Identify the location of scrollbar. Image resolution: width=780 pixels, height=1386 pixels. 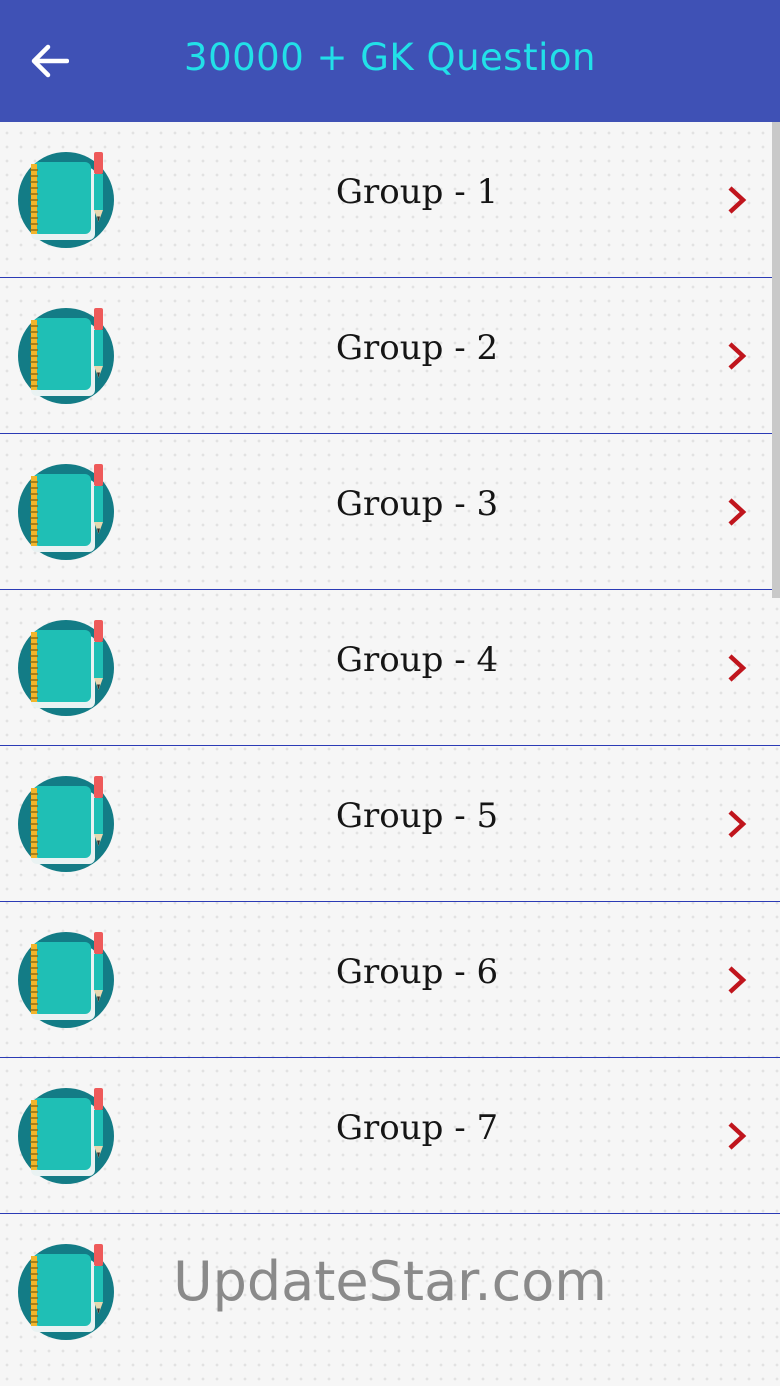
(776, 360).